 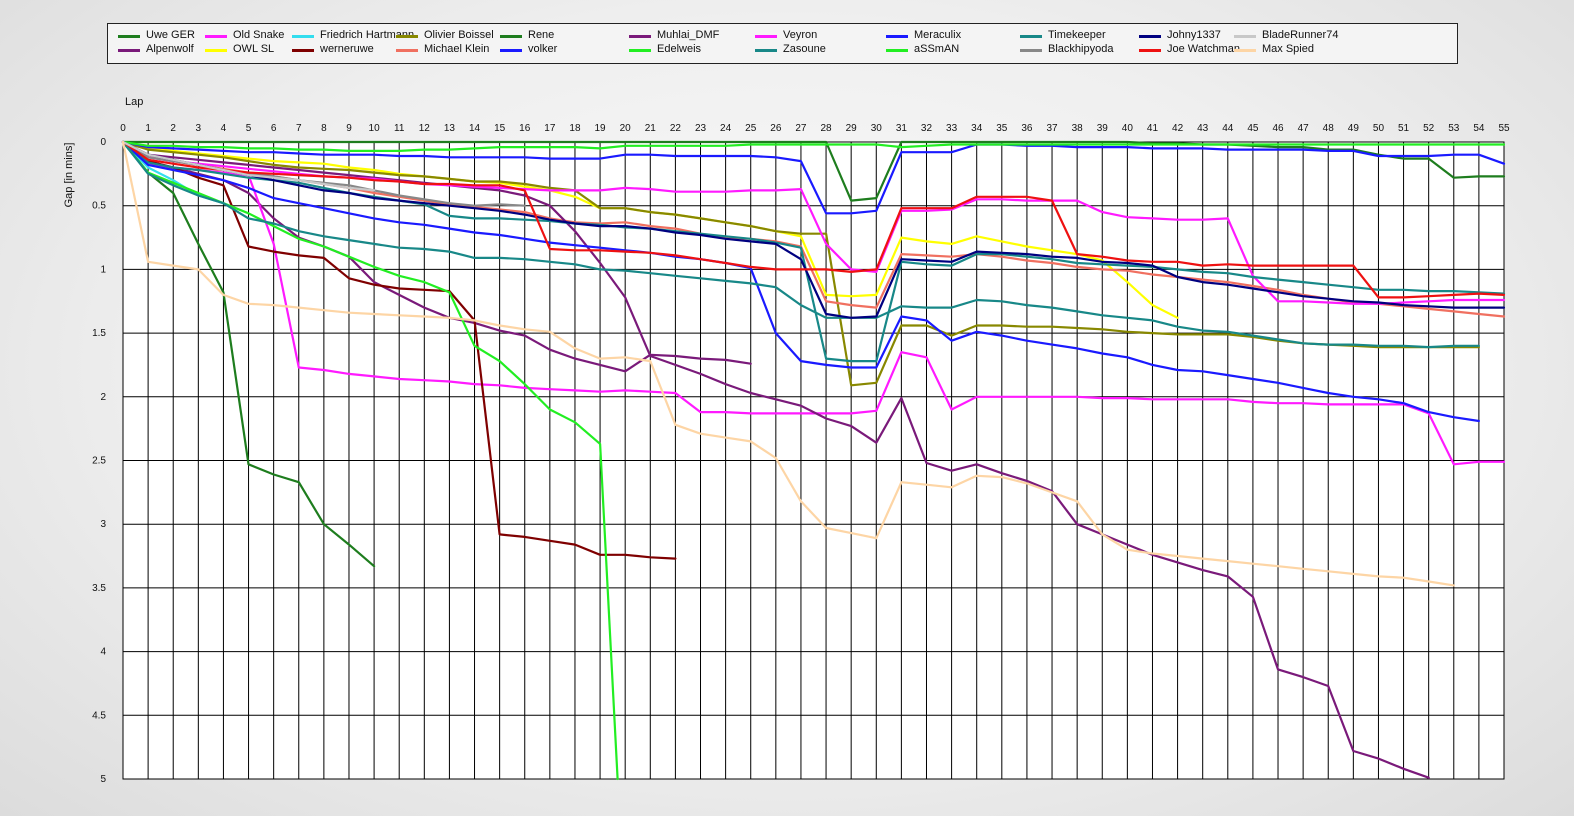 I want to click on x-tick-label: 40, so click(x=1128, y=128).